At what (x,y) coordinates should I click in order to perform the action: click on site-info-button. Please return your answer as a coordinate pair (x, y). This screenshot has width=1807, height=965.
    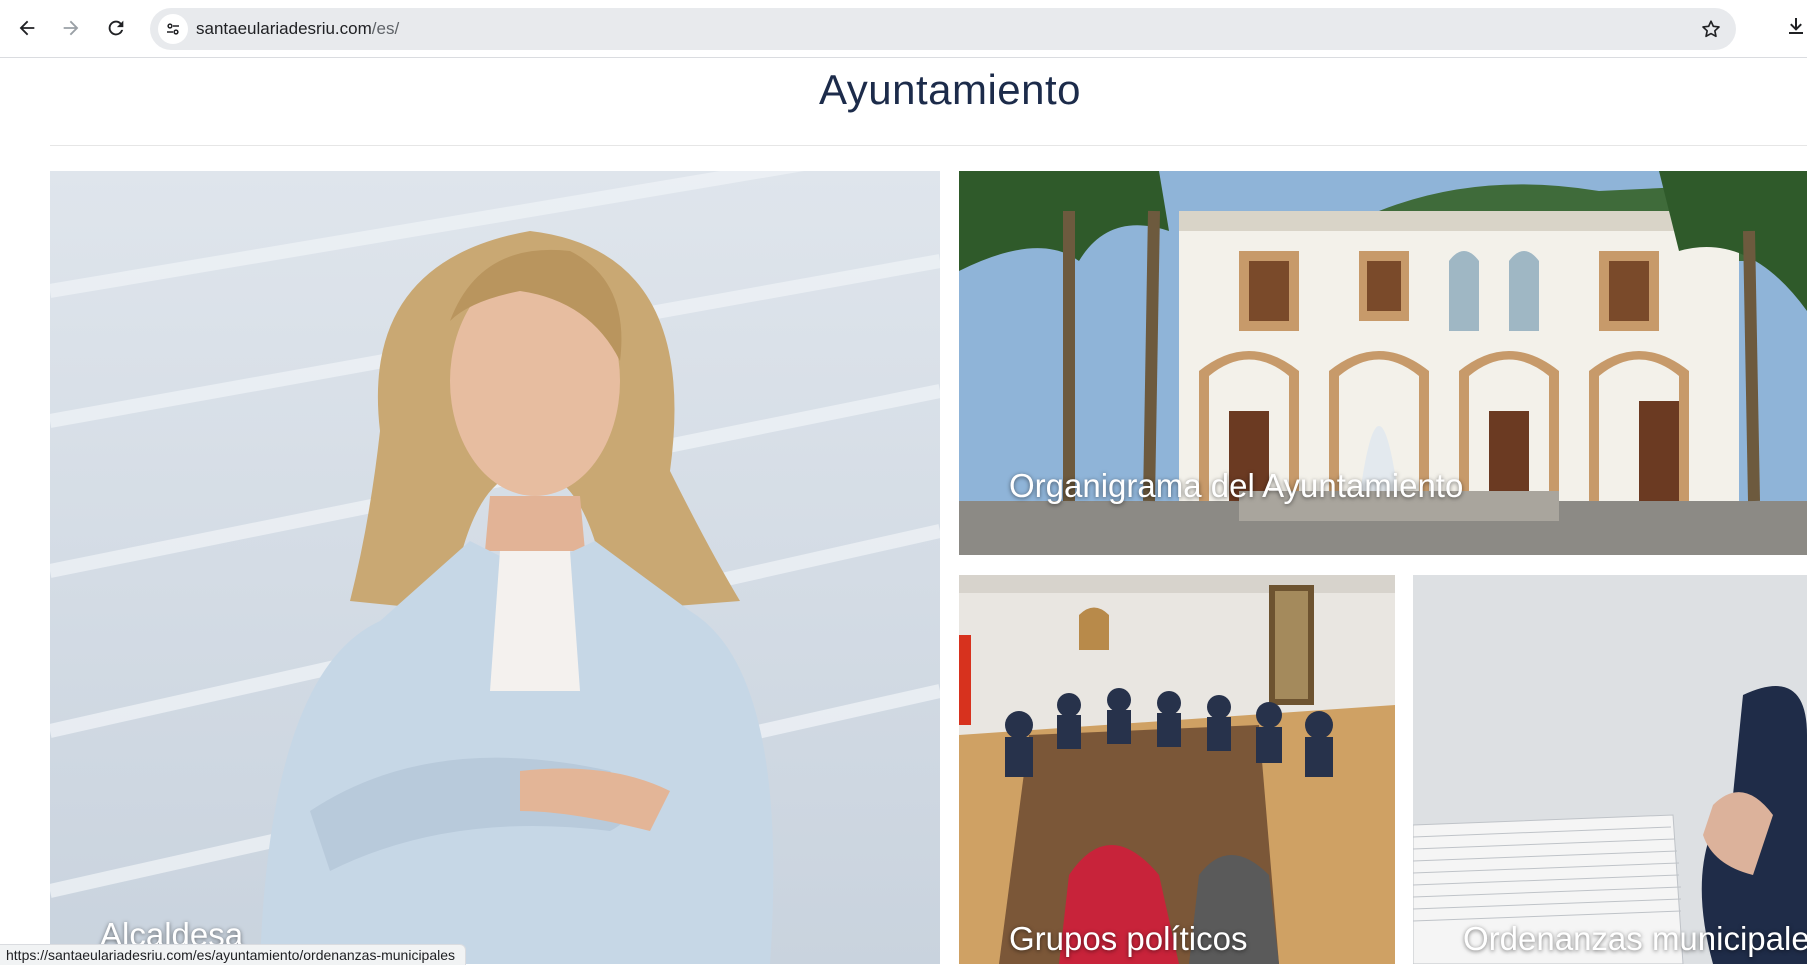
    Looking at the image, I should click on (173, 29).